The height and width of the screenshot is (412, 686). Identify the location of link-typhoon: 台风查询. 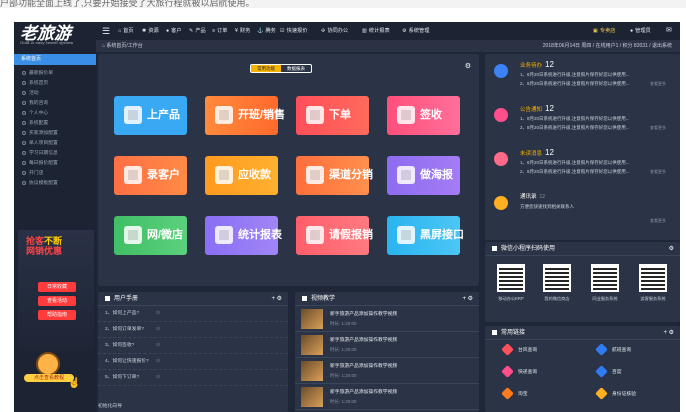
(542, 350).